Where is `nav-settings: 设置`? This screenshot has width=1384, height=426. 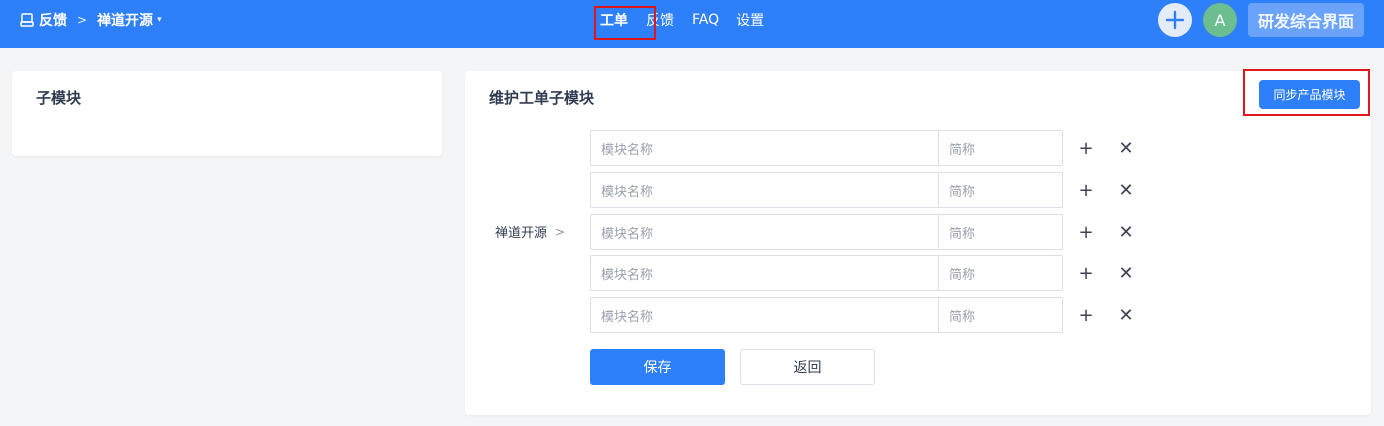
nav-settings: 设置 is located at coordinates (750, 20).